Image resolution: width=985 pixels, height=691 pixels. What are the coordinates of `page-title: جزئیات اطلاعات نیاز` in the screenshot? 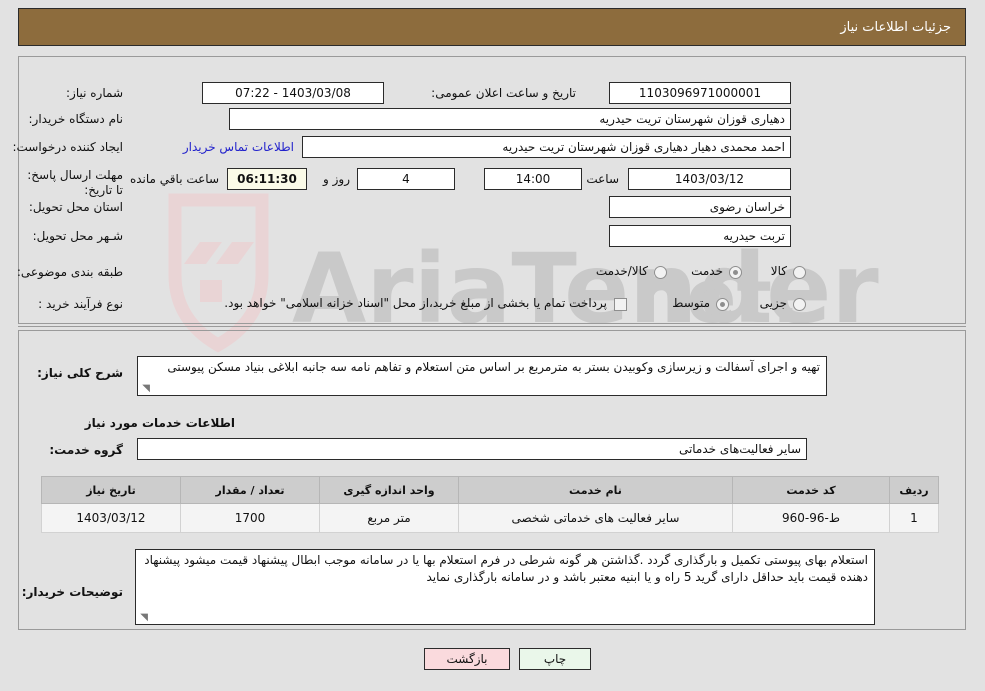 It's located at (895, 27).